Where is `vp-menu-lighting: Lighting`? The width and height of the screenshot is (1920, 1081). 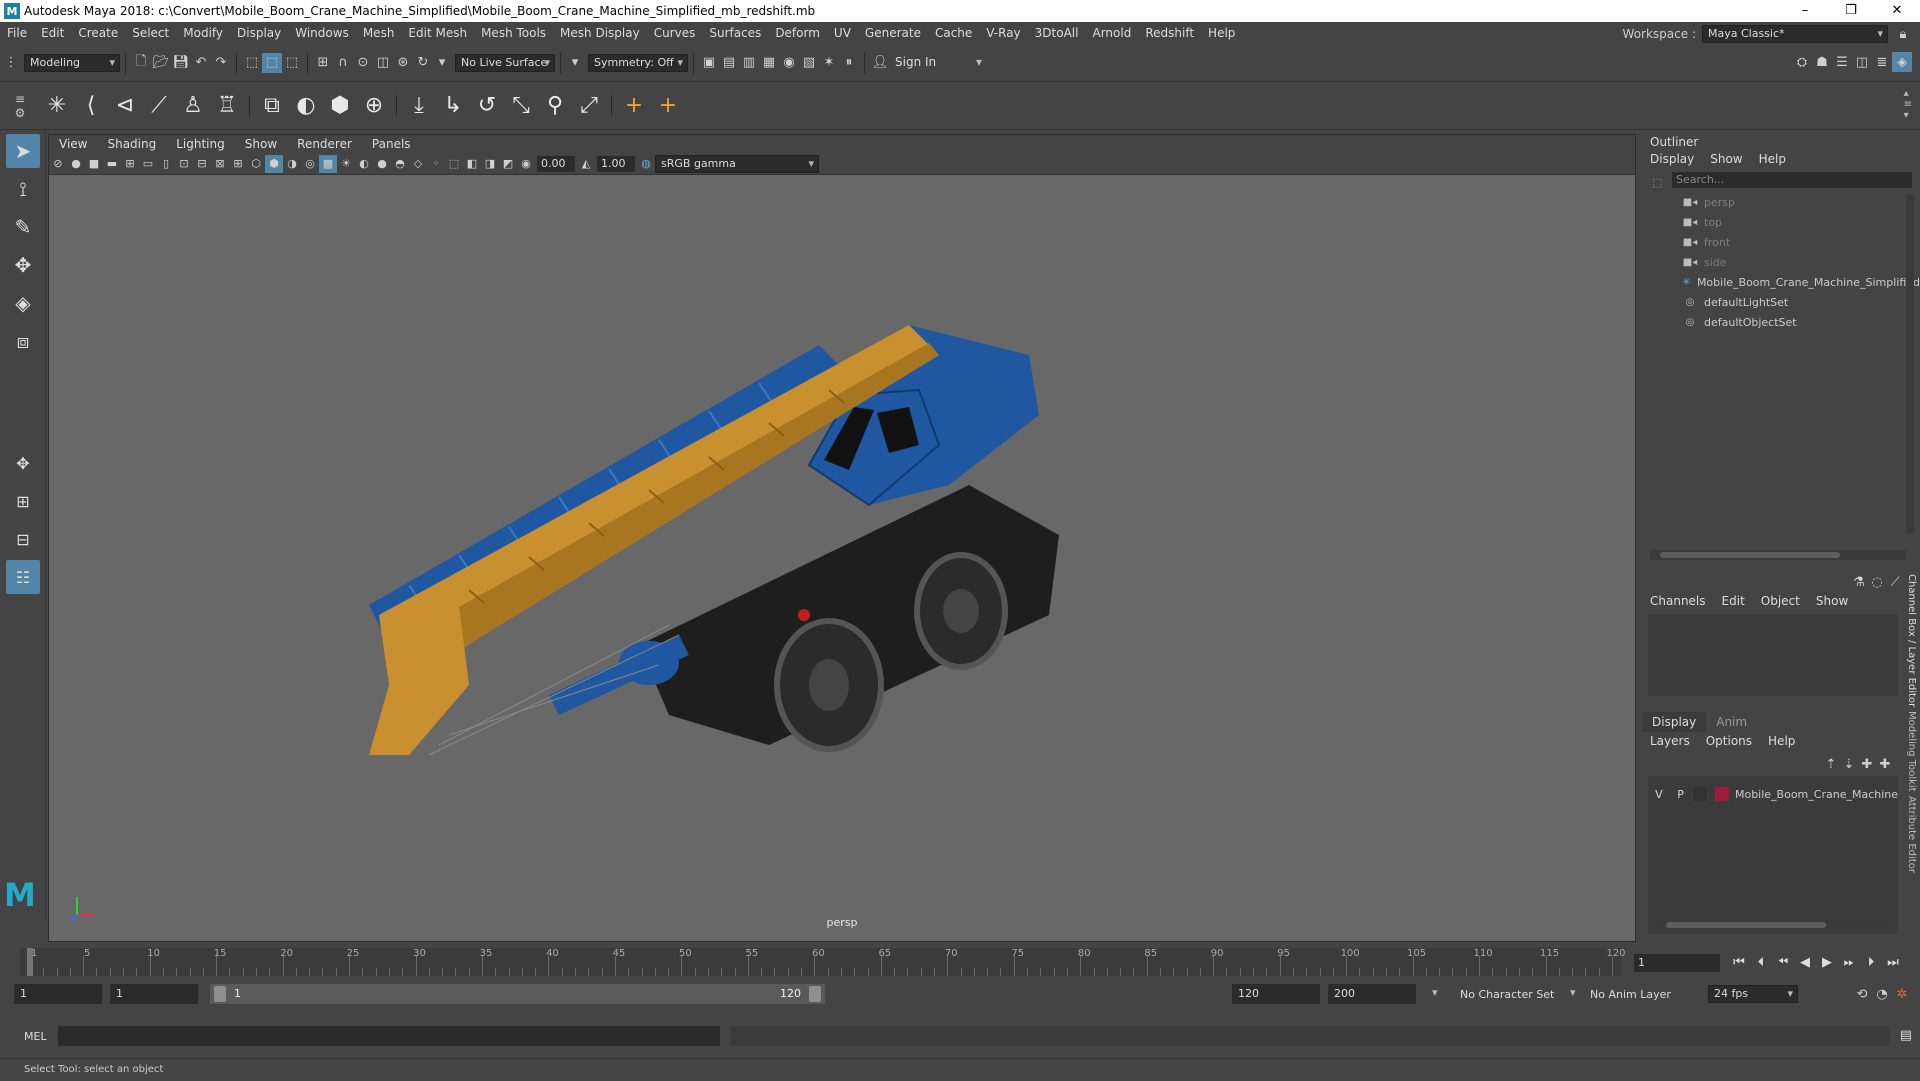 vp-menu-lighting: Lighting is located at coordinates (200, 144).